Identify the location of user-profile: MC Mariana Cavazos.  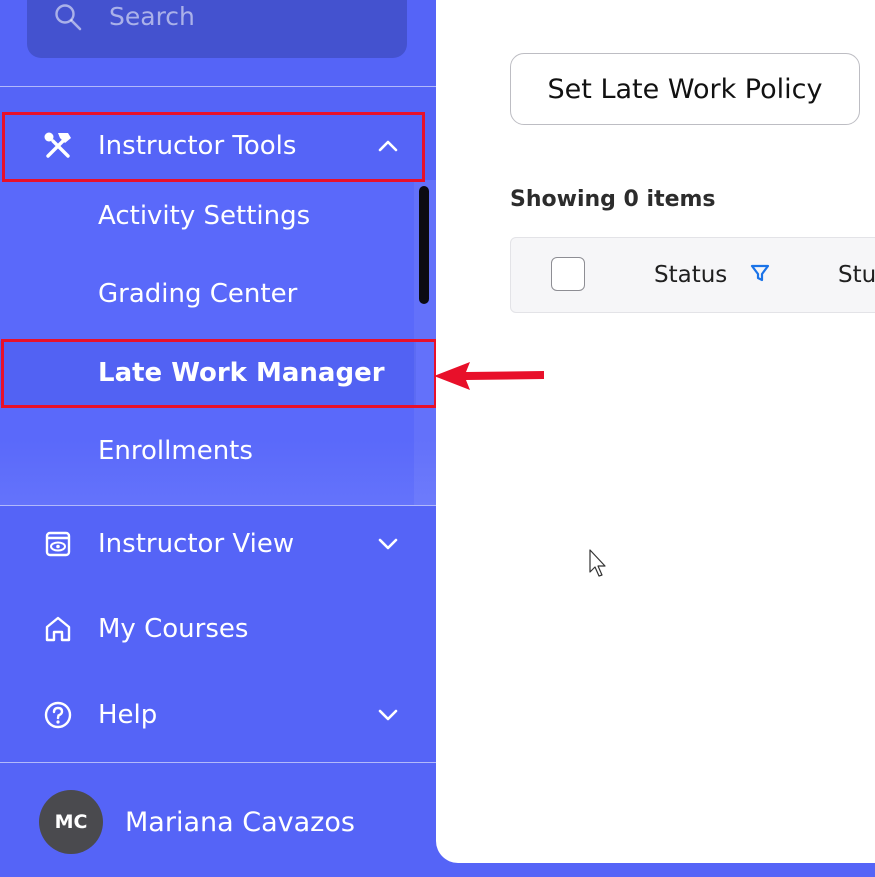
(218, 827).